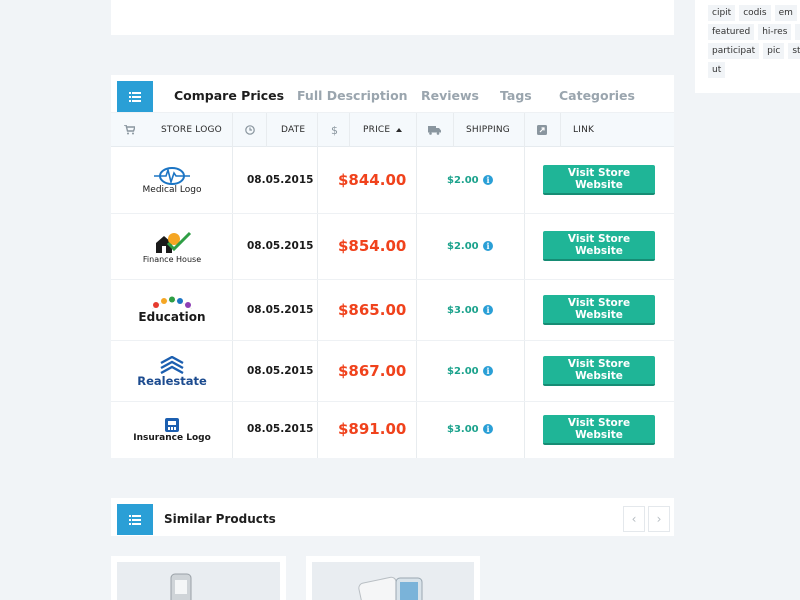  What do you see at coordinates (372, 371) in the screenshot?
I see `price-value: $867.00` at bounding box center [372, 371].